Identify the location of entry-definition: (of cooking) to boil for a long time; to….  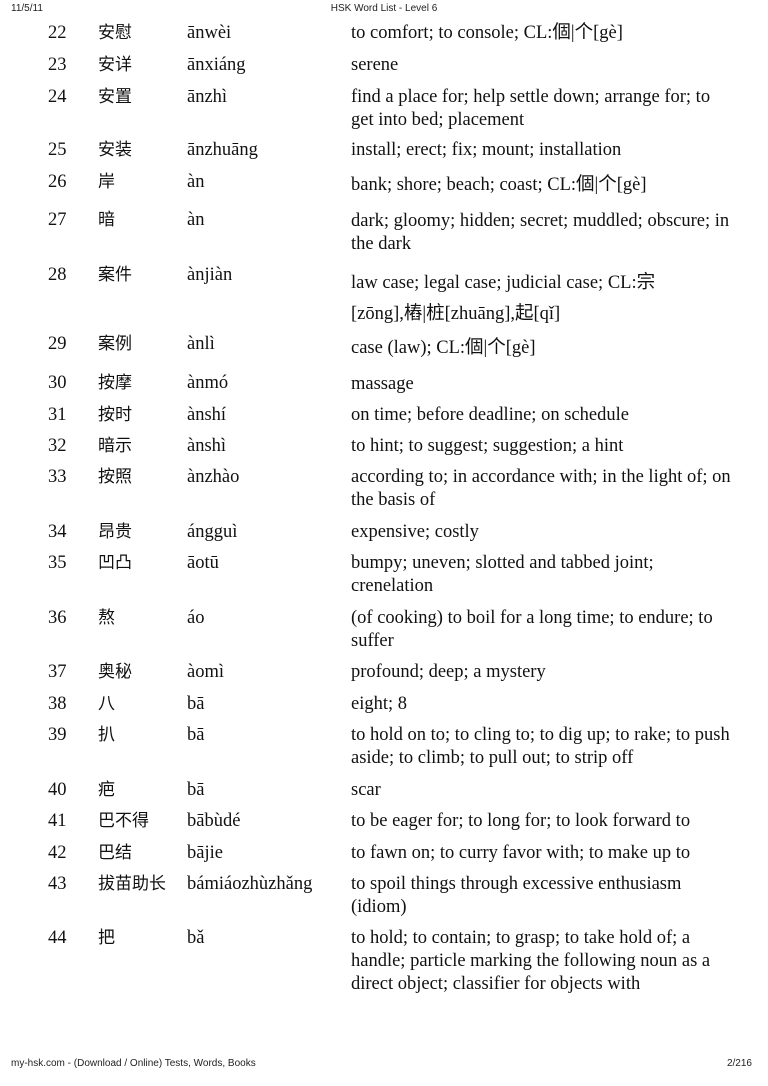
(532, 629).